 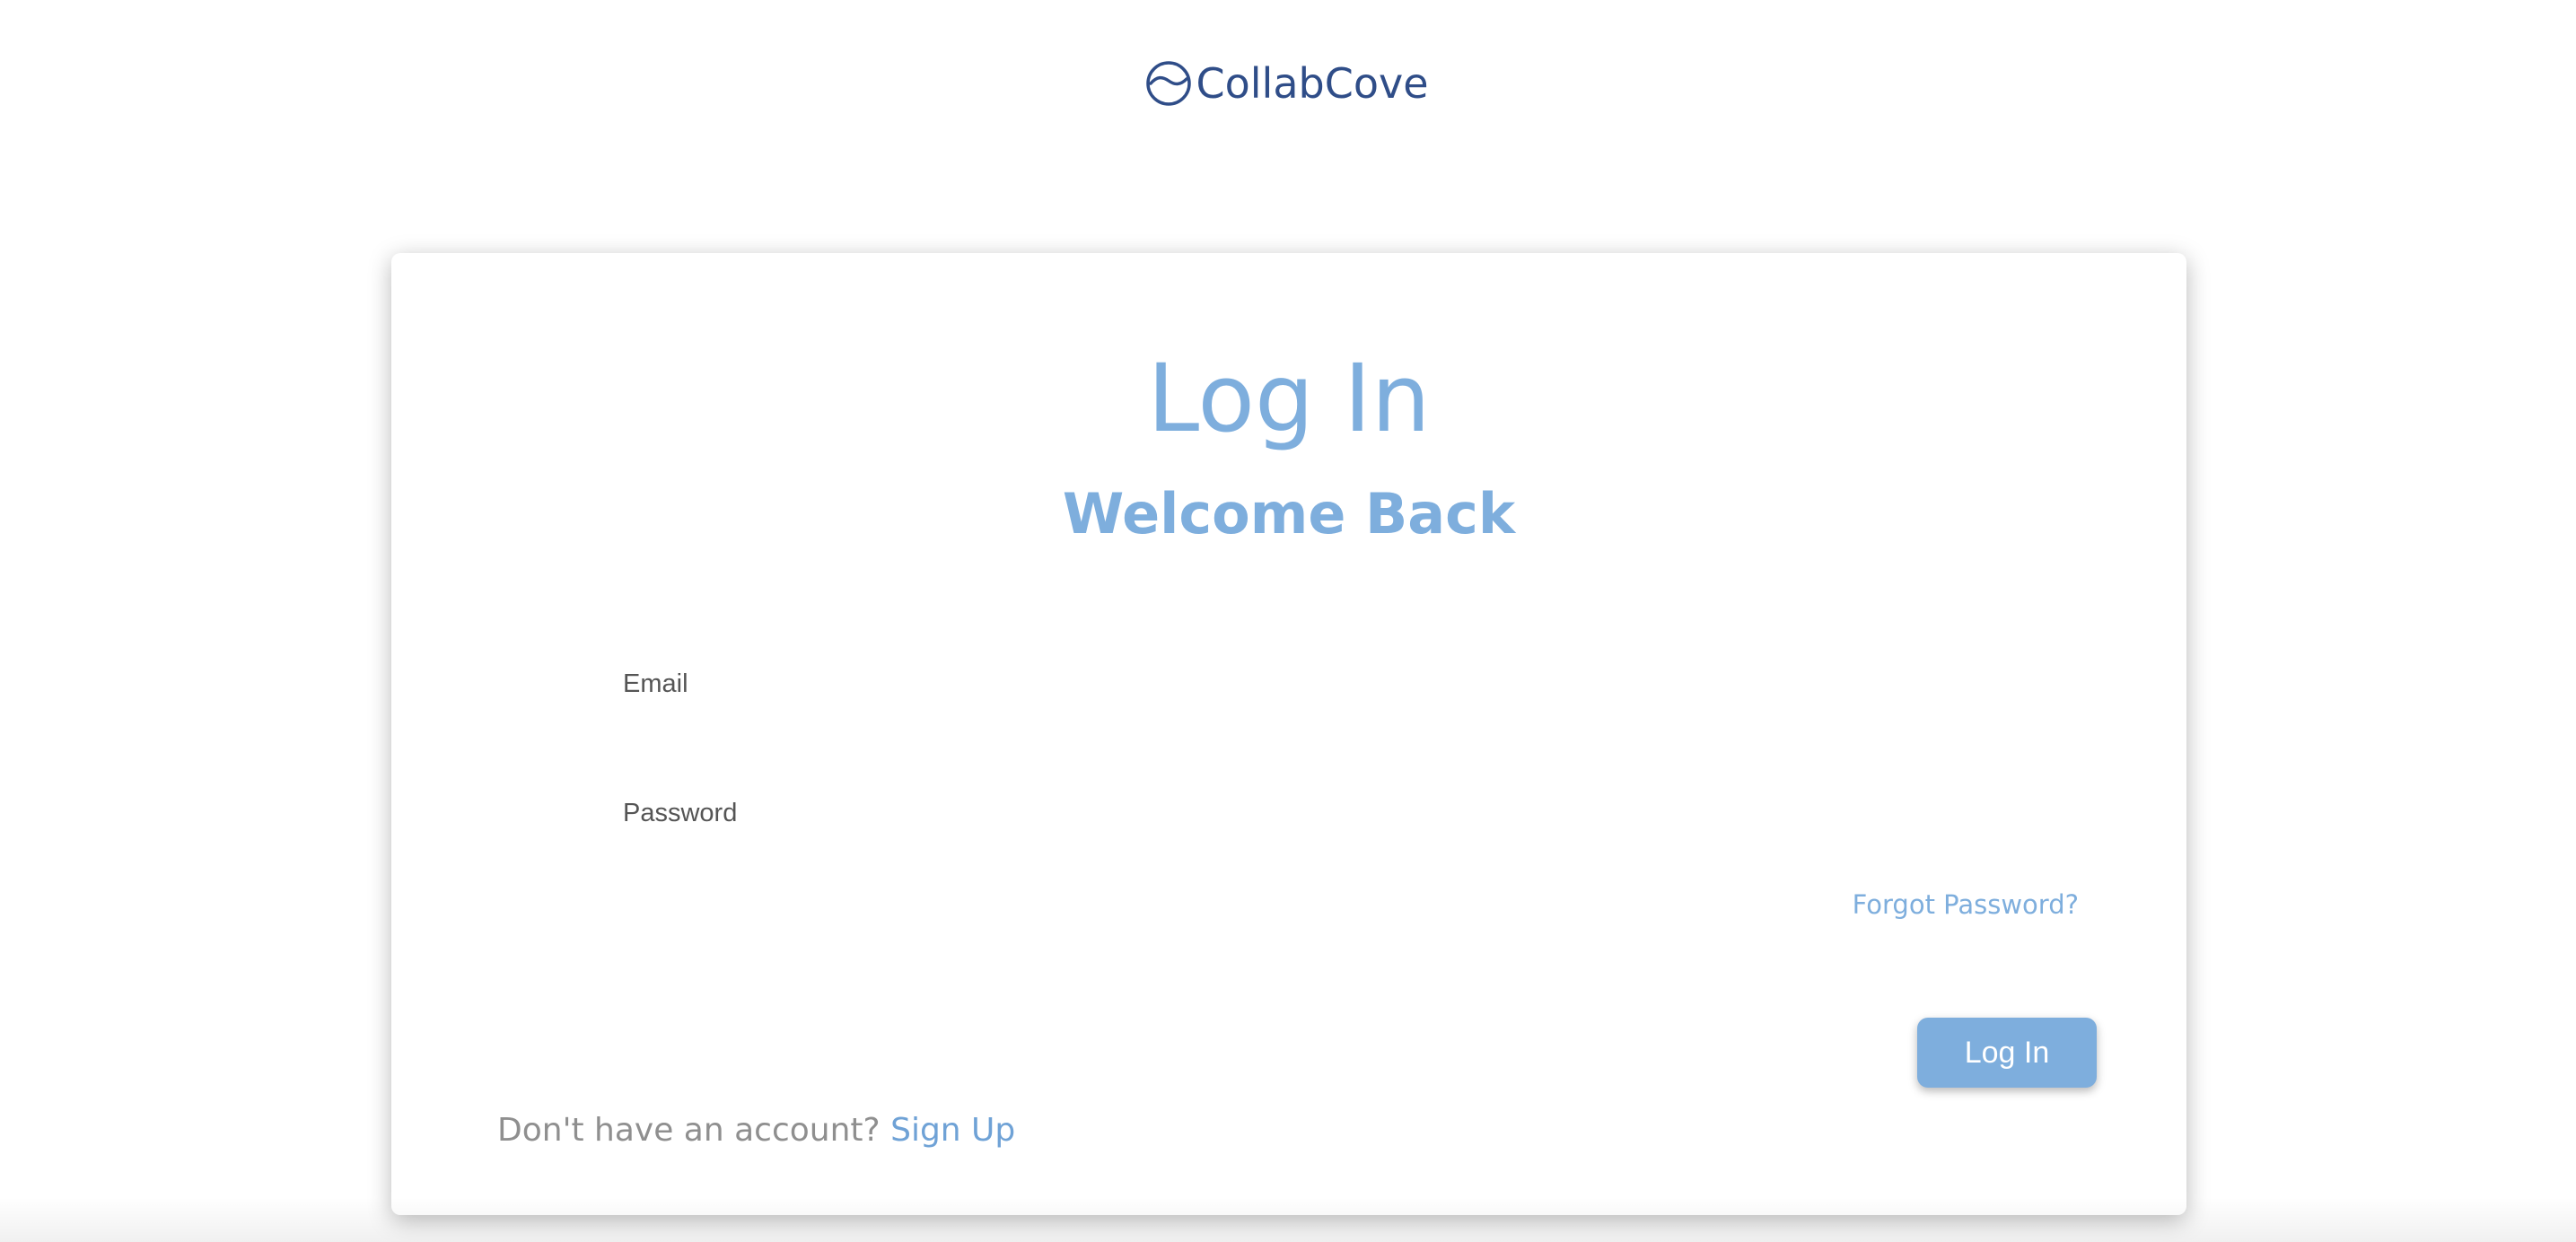 What do you see at coordinates (2007, 1053) in the screenshot?
I see `log-in-button: Log In` at bounding box center [2007, 1053].